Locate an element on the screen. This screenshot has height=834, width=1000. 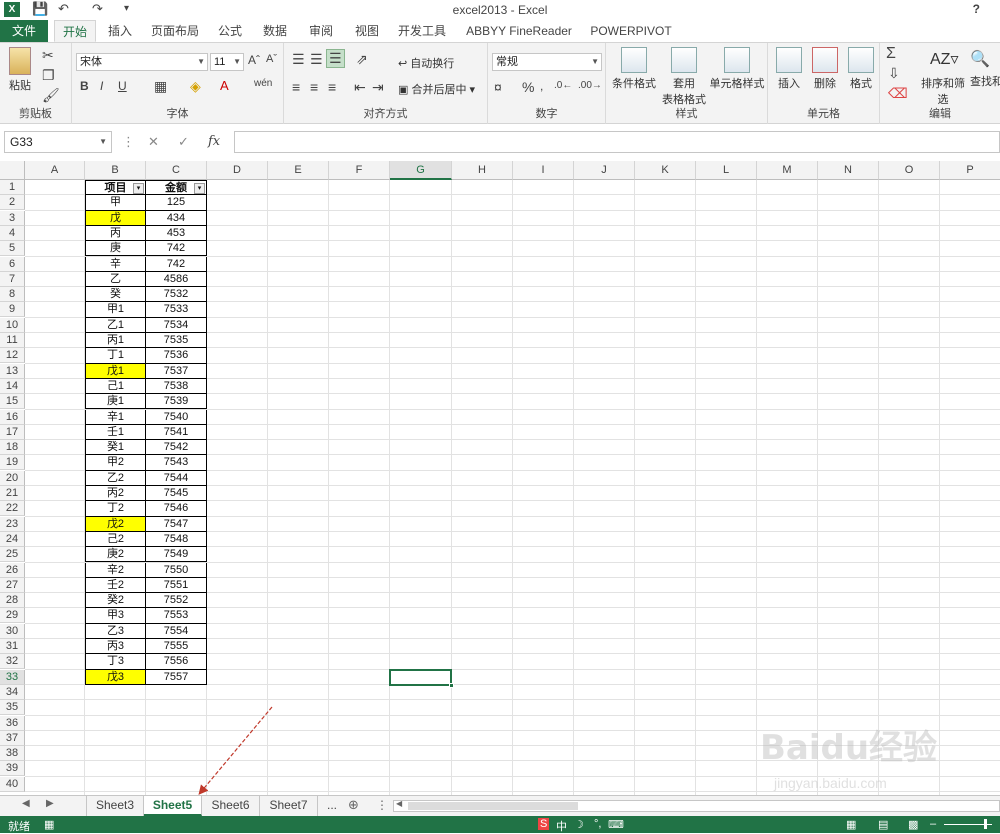
align-center-icon: ≡ is located at coordinates (314, 87).